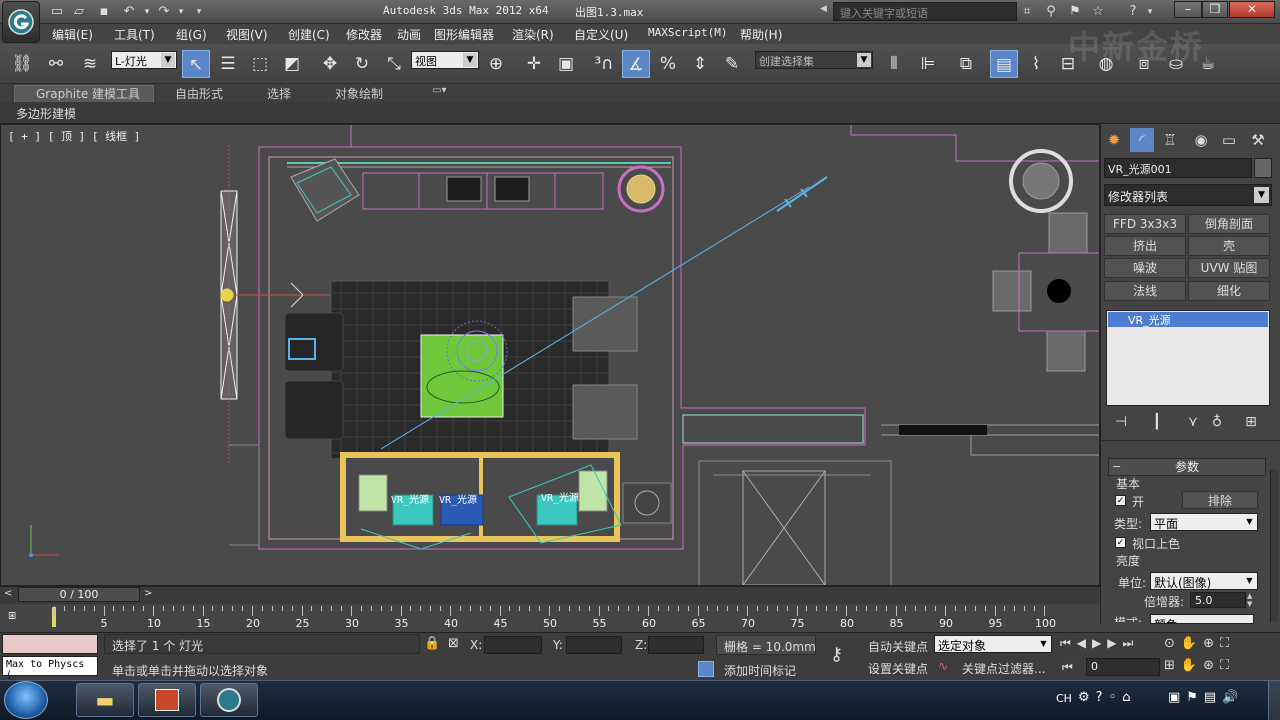 This screenshot has height=720, width=1280. What do you see at coordinates (50, 644) in the screenshot?
I see `maxscript-listener-output` at bounding box center [50, 644].